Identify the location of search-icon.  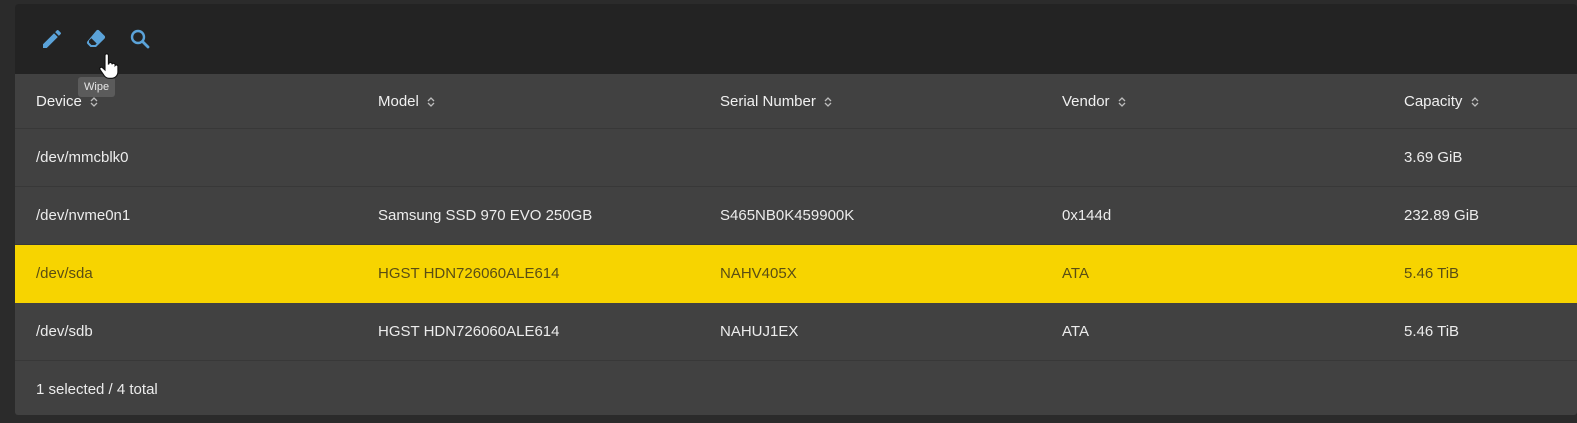
(140, 39).